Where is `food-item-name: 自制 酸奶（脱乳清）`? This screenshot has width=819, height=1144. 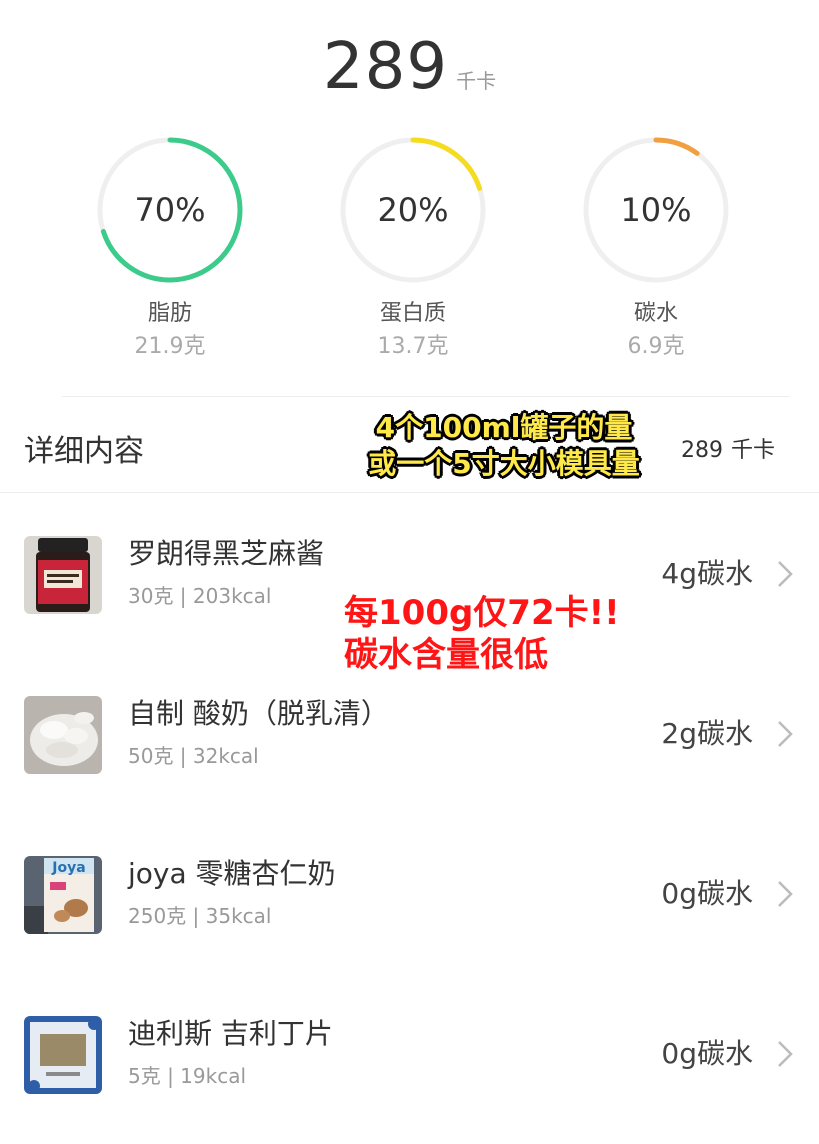 food-item-name: 自制 酸奶（脱乳清） is located at coordinates (258, 713).